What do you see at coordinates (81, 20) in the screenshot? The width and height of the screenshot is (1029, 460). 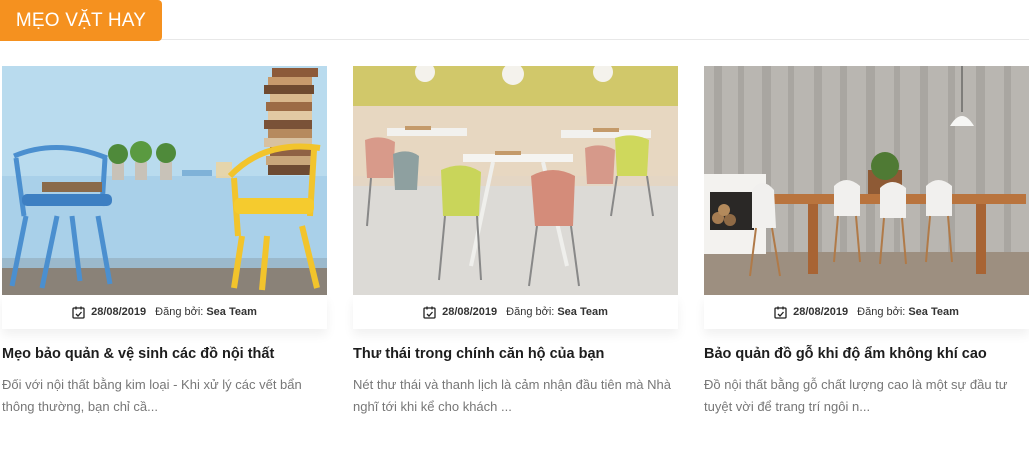 I see `section-title-tab: MẸO VẶT HAY` at bounding box center [81, 20].